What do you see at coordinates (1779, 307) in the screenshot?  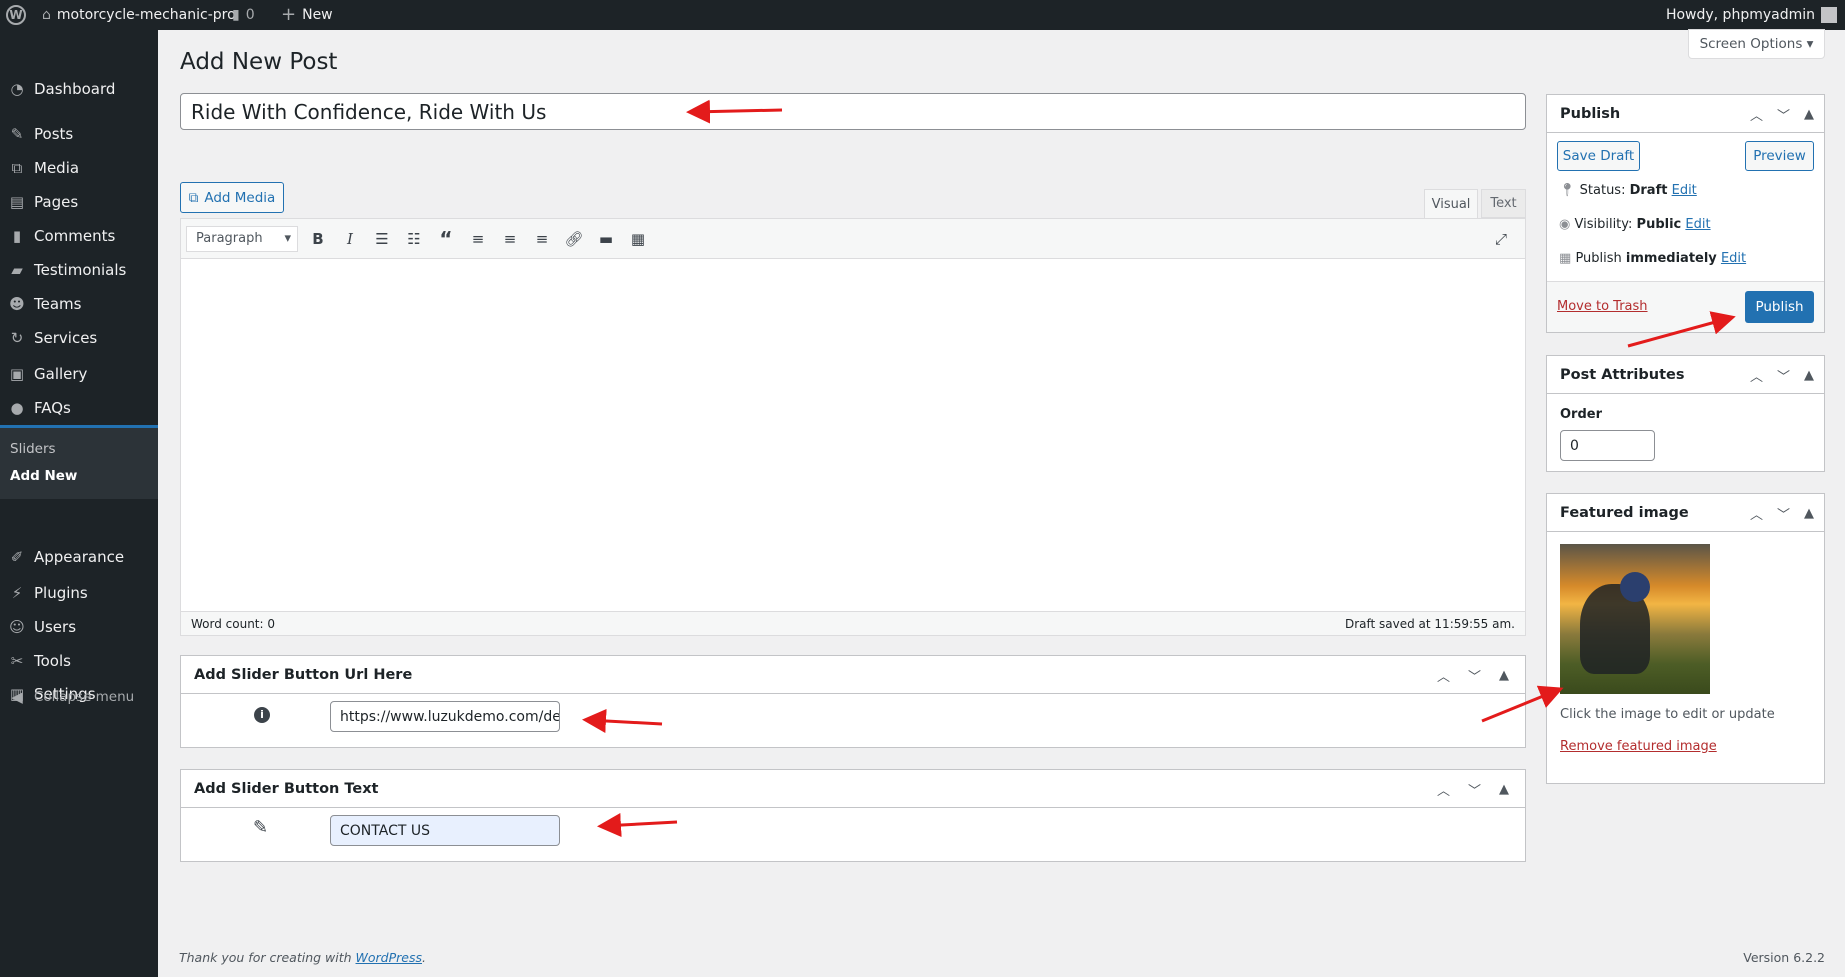 I see `publish-button: Publish` at bounding box center [1779, 307].